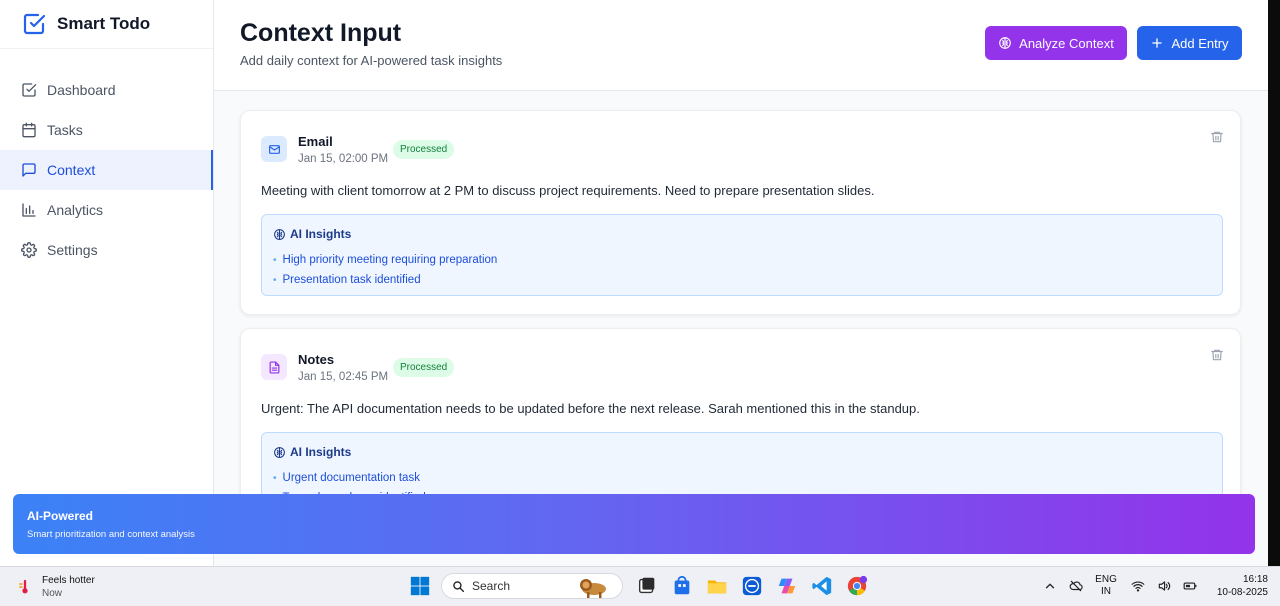  What do you see at coordinates (752, 586) in the screenshot?
I see `dell-icon` at bounding box center [752, 586].